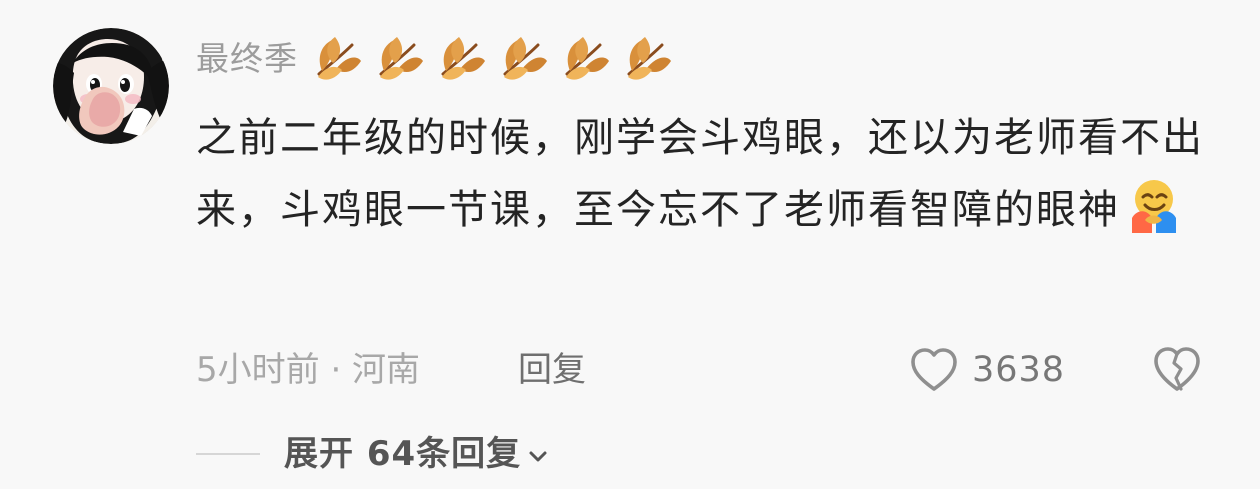 The height and width of the screenshot is (489, 1260). I want to click on like-button: 3638, so click(986, 370).